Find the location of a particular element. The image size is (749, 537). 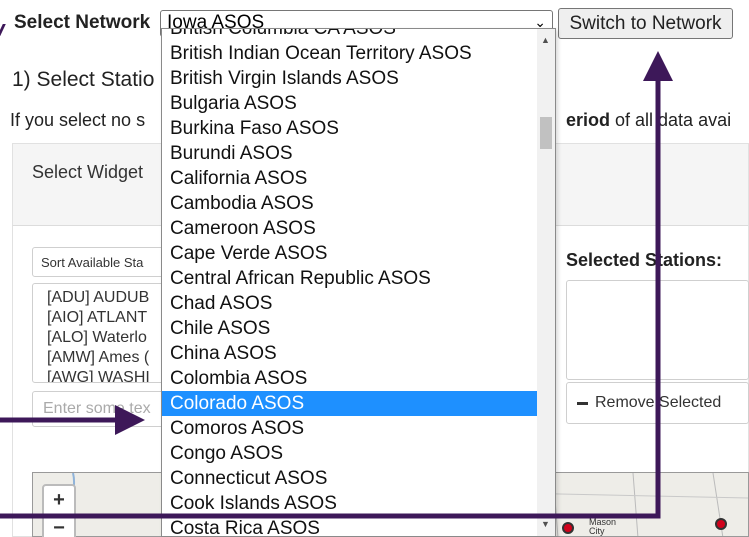

list-item: [AIO] ATLANT is located at coordinates (109, 318).